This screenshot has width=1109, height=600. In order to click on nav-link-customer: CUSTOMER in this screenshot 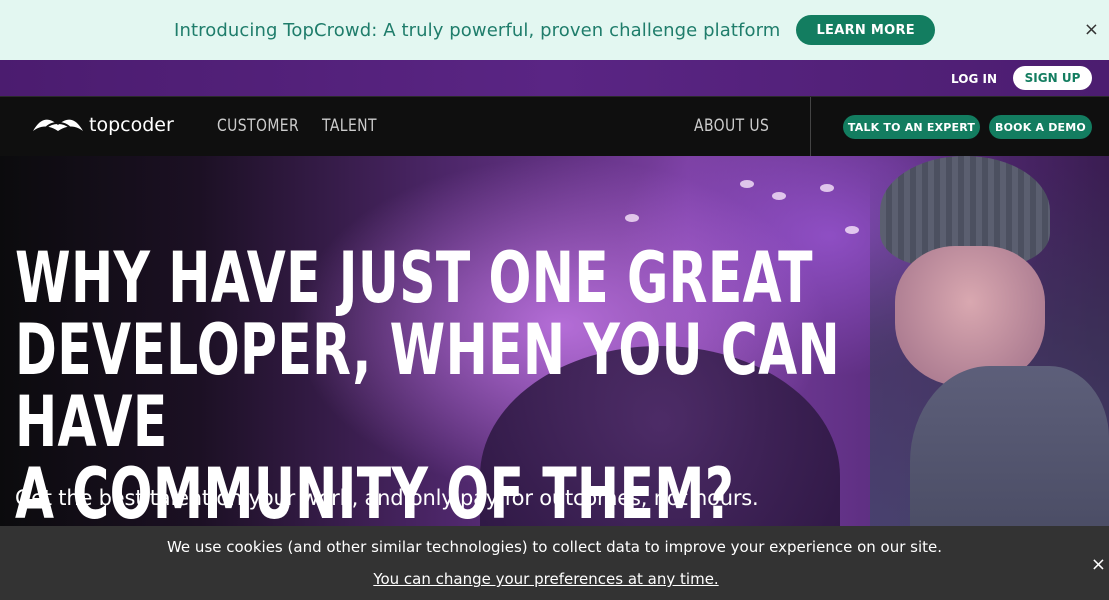, I will do `click(258, 126)`.